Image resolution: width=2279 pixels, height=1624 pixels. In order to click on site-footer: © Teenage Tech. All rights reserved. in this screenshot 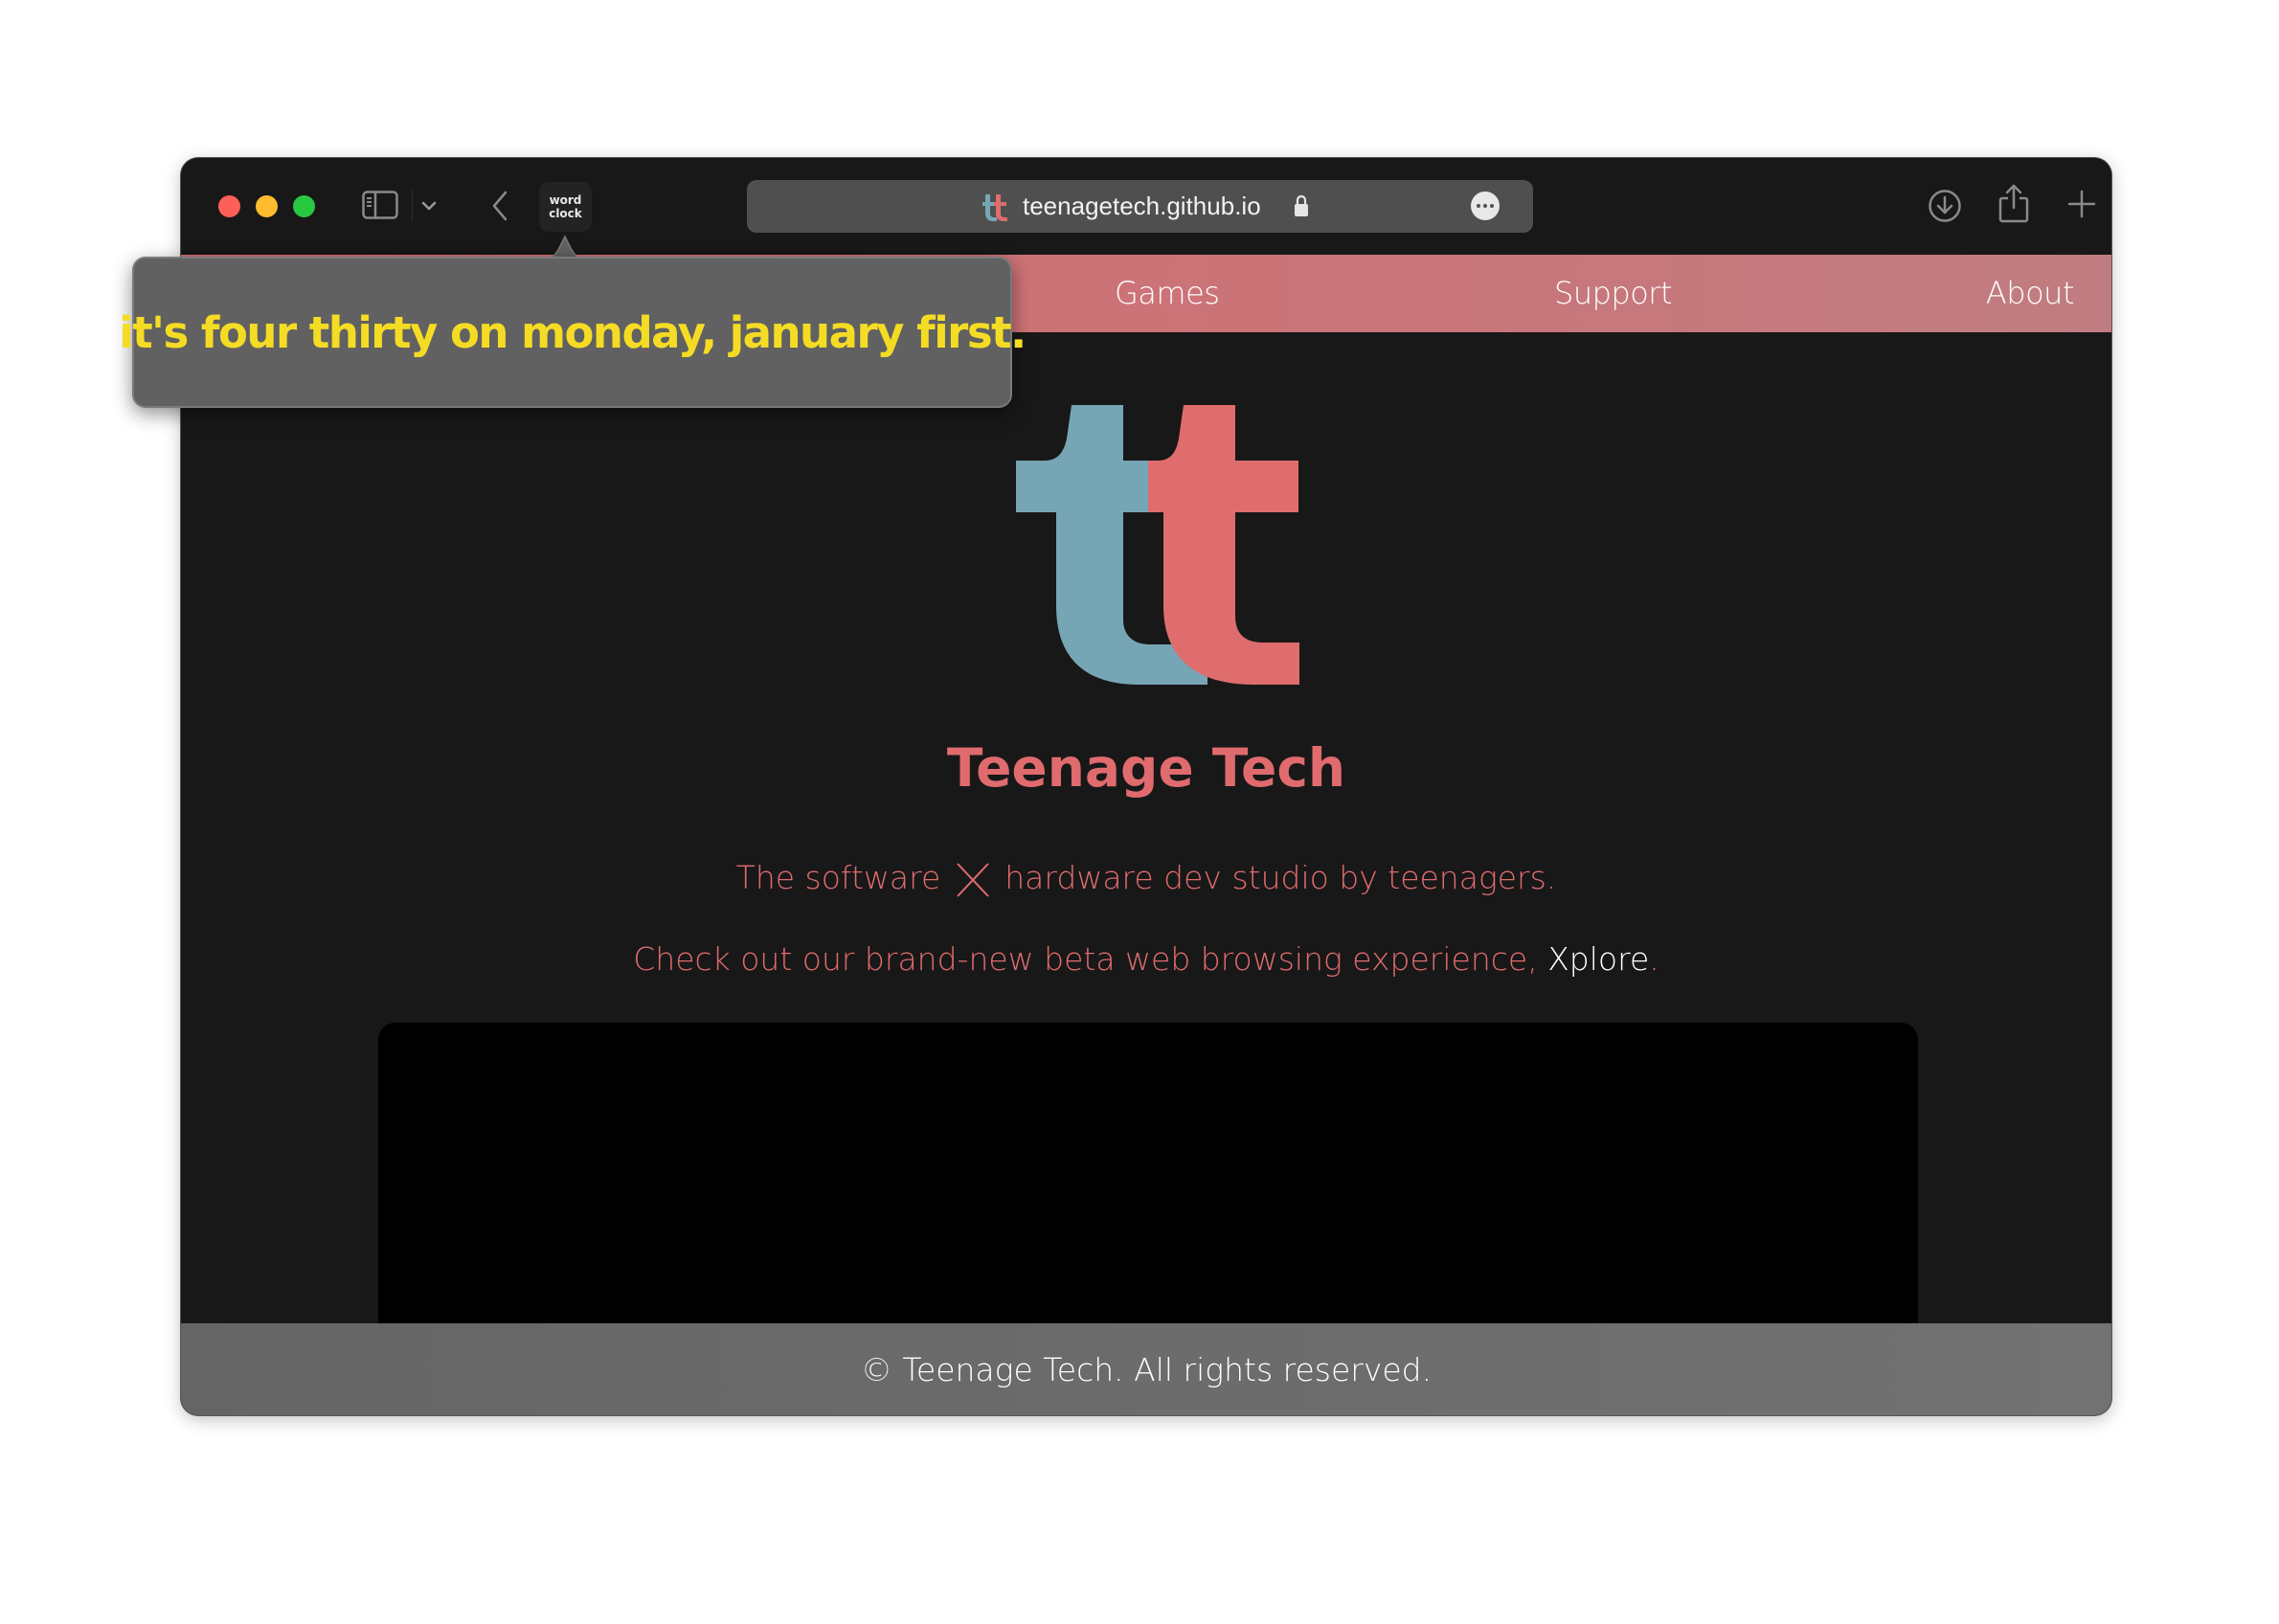, I will do `click(1146, 1369)`.